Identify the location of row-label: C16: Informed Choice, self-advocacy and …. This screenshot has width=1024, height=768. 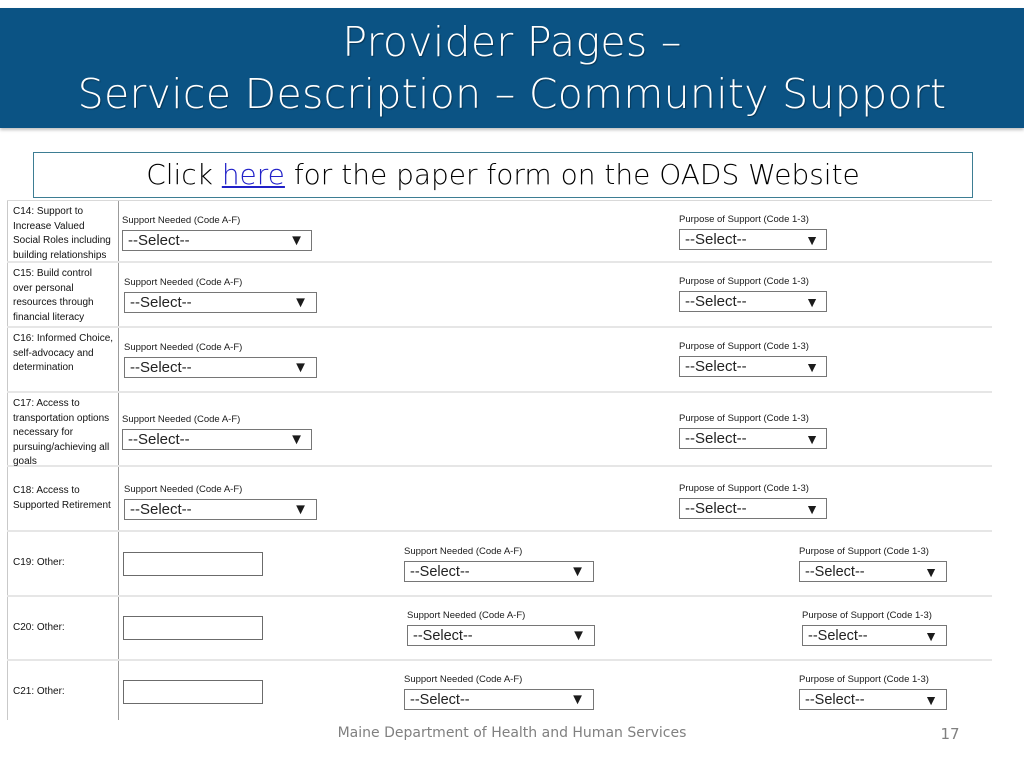
(63, 353).